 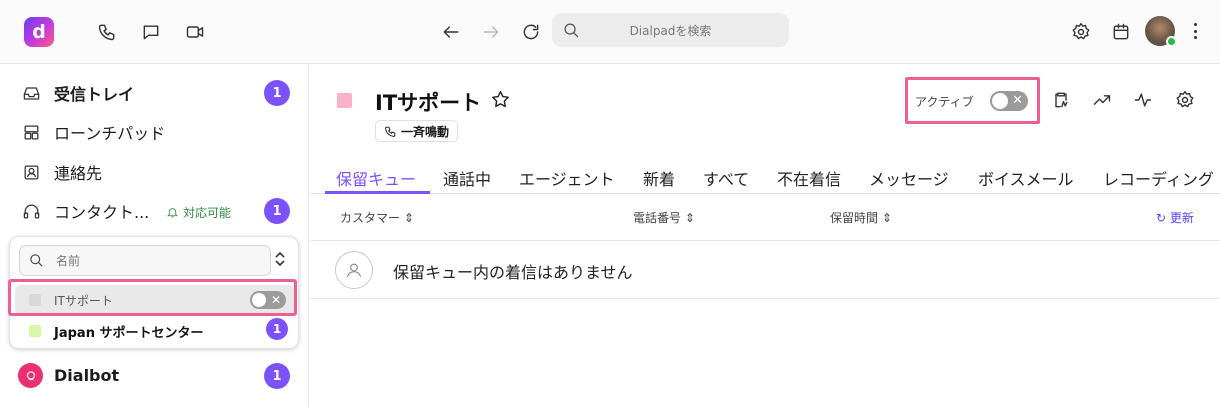 I want to click on tab-recordings: レコーディング, so click(x=1158, y=178).